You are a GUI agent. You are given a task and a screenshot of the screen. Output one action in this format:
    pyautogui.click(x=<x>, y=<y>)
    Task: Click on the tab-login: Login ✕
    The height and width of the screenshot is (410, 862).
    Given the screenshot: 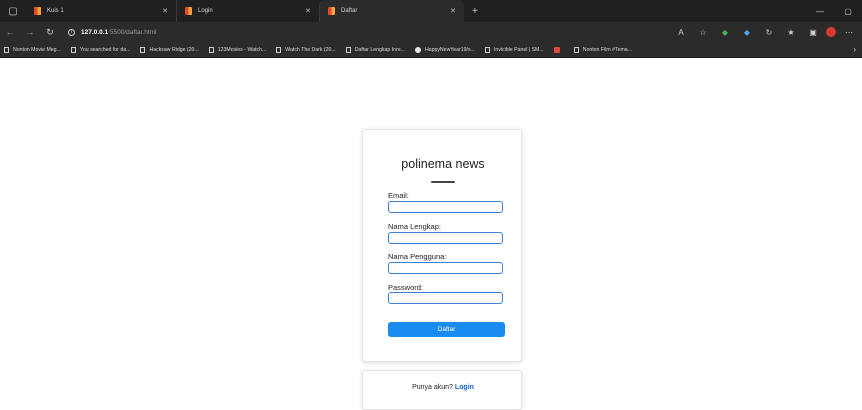 What is the action you would take?
    pyautogui.click(x=247, y=11)
    